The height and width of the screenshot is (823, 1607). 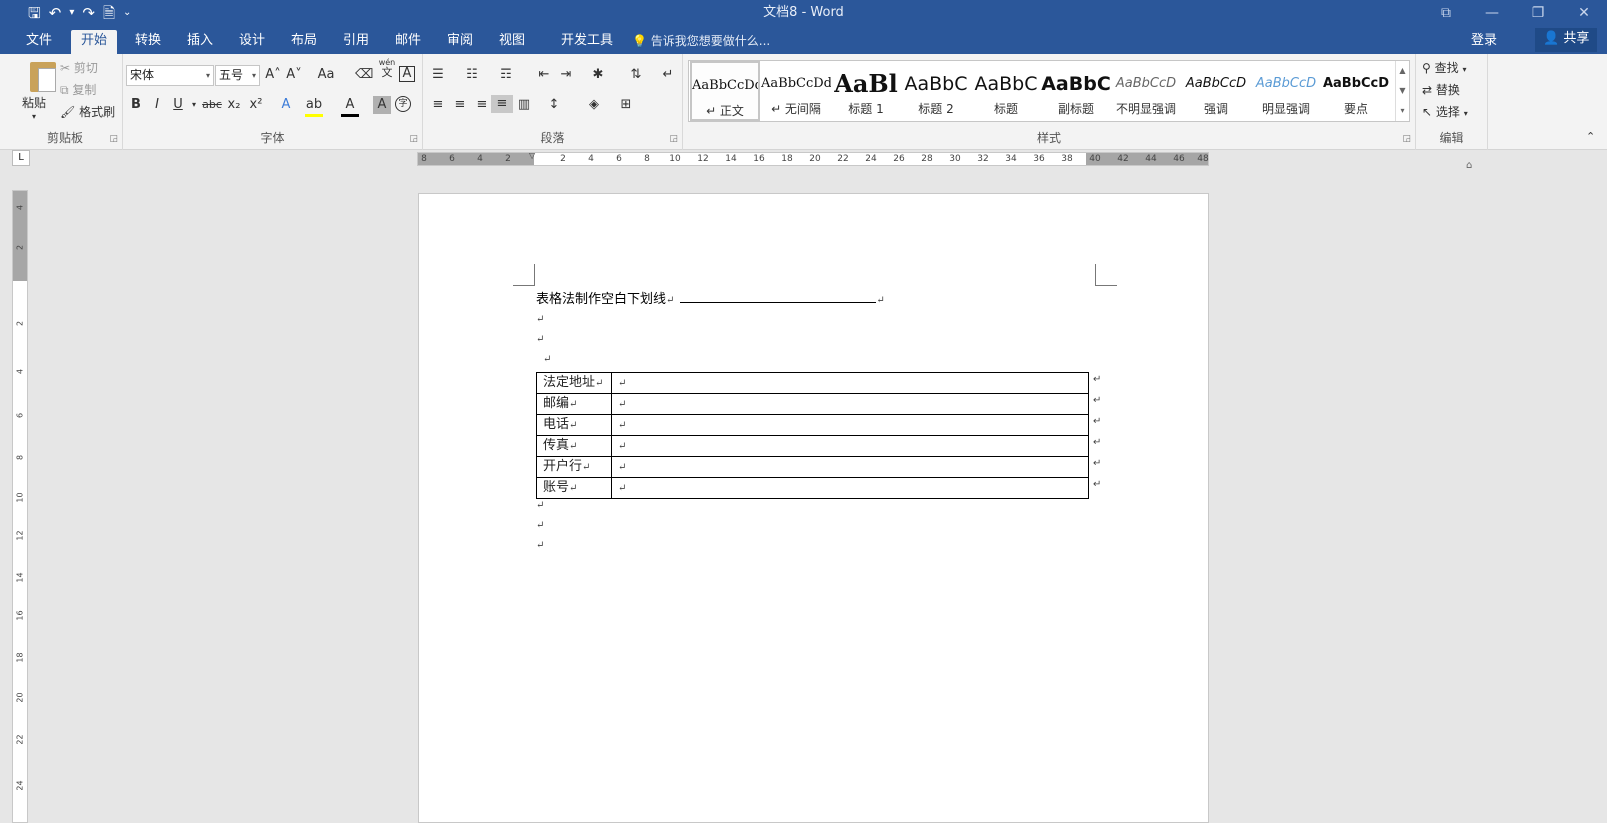 I want to click on styles-launcher-icon: ◲, so click(x=1406, y=139).